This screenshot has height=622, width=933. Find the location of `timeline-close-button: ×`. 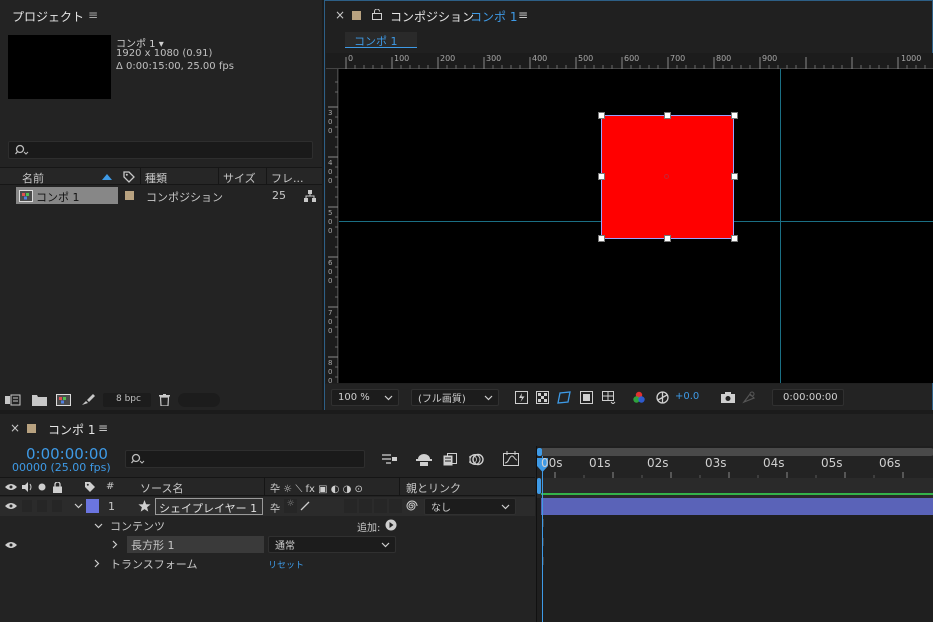

timeline-close-button: × is located at coordinates (15, 428).